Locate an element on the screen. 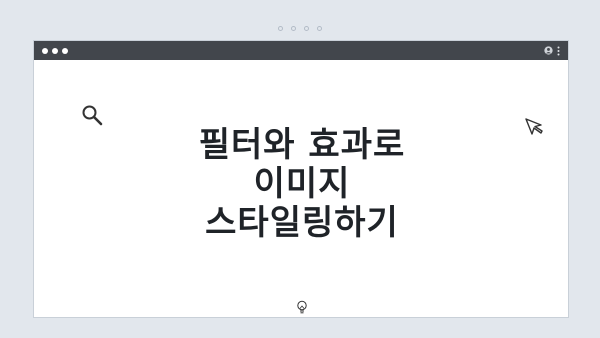 The height and width of the screenshot is (338, 600). title-line: 이미지 is located at coordinates (302, 184).